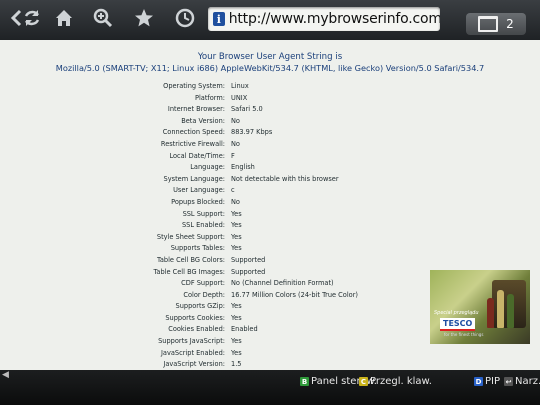 This screenshot has height=405, width=540. What do you see at coordinates (144, 18) in the screenshot?
I see `bookmark-icon` at bounding box center [144, 18].